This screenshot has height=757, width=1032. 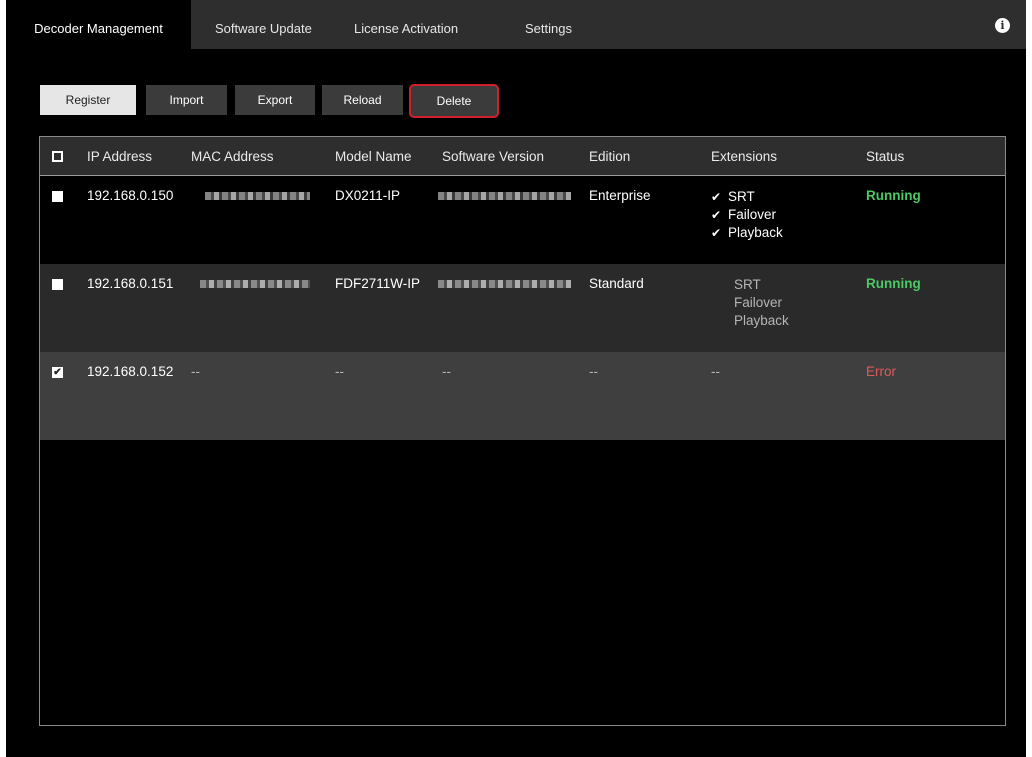 I want to click on column-header-status: Status, so click(x=885, y=156).